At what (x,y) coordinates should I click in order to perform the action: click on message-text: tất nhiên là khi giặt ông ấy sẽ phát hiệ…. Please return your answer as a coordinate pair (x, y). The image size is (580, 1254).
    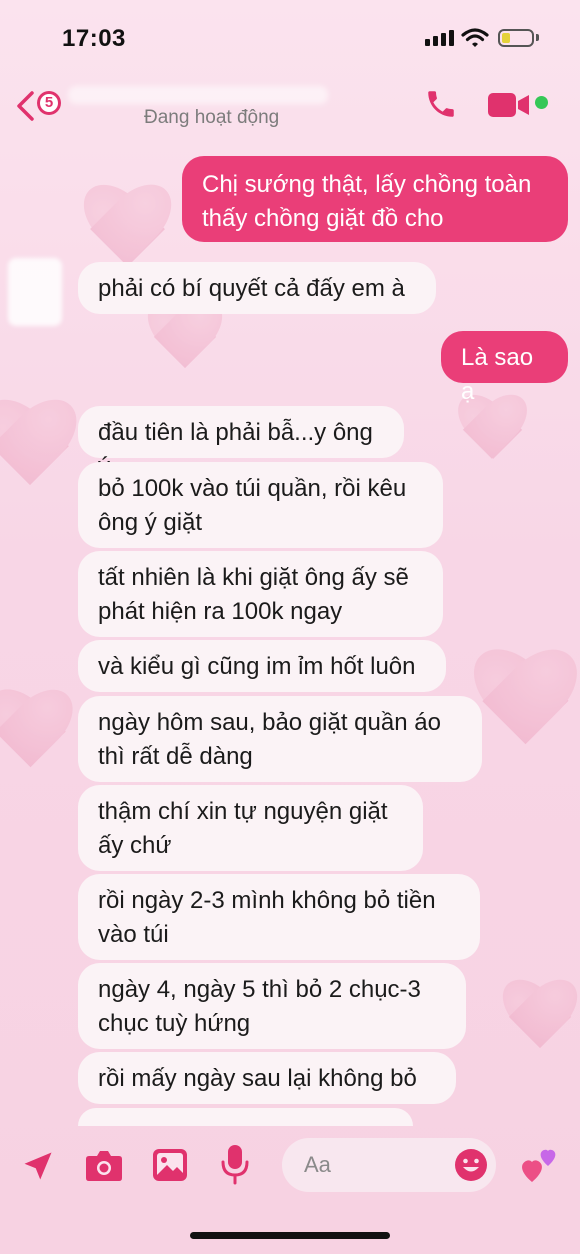
    Looking at the image, I should click on (253, 594).